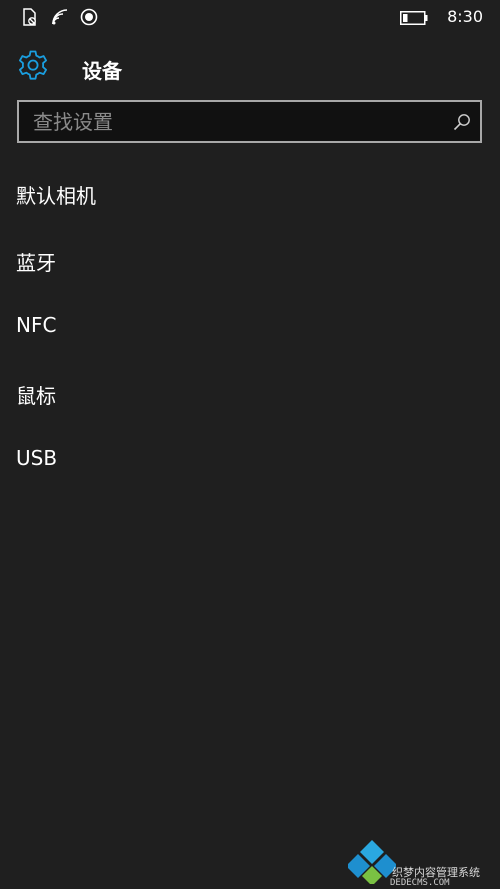 The image size is (500, 889). Describe the element at coordinates (250, 461) in the screenshot. I see `list-item-usb: USB` at that location.